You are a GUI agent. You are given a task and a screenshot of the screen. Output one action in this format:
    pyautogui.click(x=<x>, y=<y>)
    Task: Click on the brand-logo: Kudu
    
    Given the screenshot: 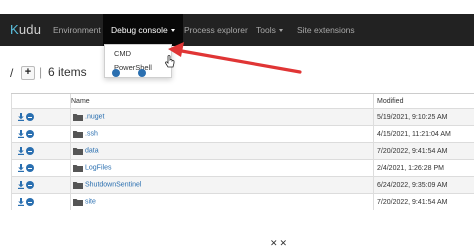 What is the action you would take?
    pyautogui.click(x=25, y=30)
    